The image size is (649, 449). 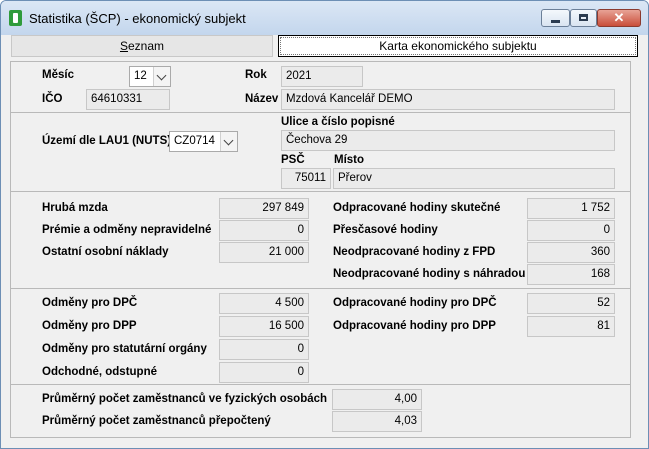 What do you see at coordinates (448, 99) in the screenshot?
I see `nazev-field: Mzdová Kancelář DEMO` at bounding box center [448, 99].